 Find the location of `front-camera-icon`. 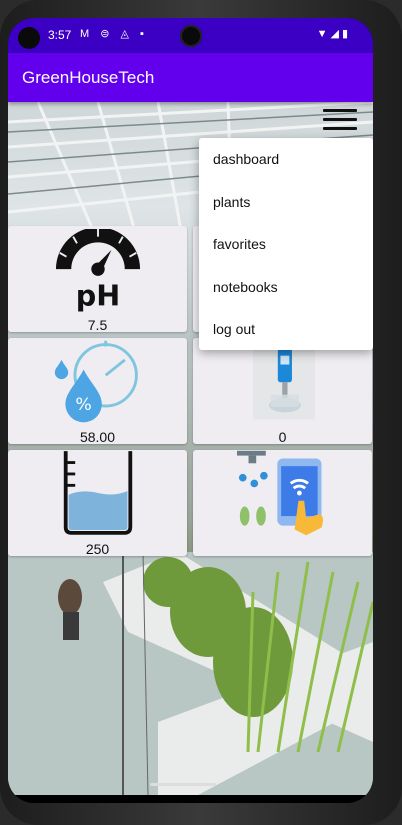

front-camera-icon is located at coordinates (191, 36).